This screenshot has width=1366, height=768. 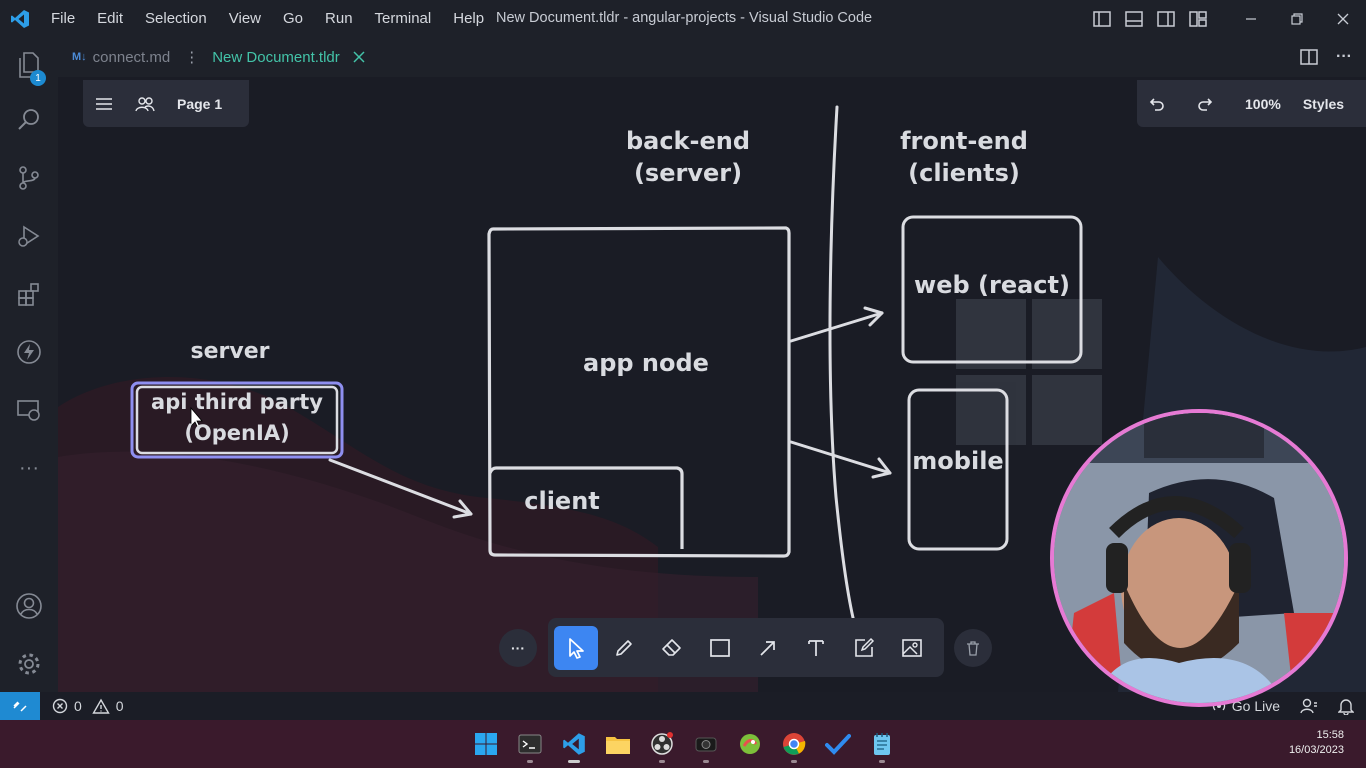 What do you see at coordinates (562, 501) in the screenshot?
I see `client-label: client` at bounding box center [562, 501].